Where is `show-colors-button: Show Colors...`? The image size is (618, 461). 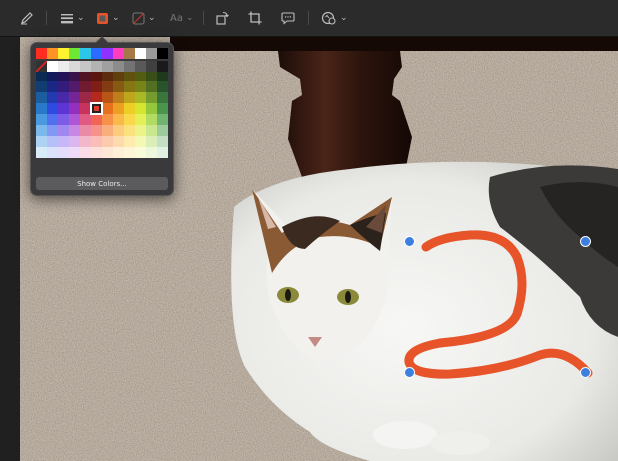
show-colors-button: Show Colors... is located at coordinates (102, 183).